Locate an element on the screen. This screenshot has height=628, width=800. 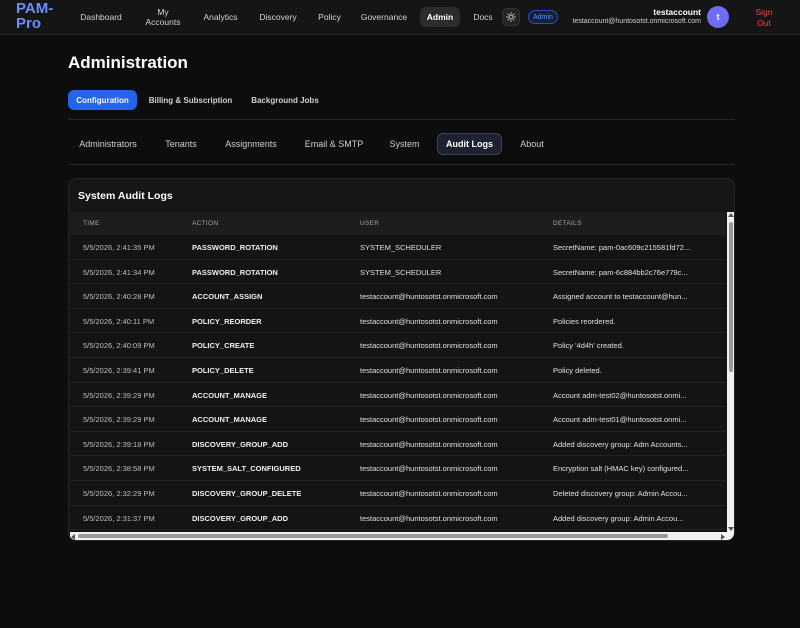
column-header-user: USER is located at coordinates (369, 223).